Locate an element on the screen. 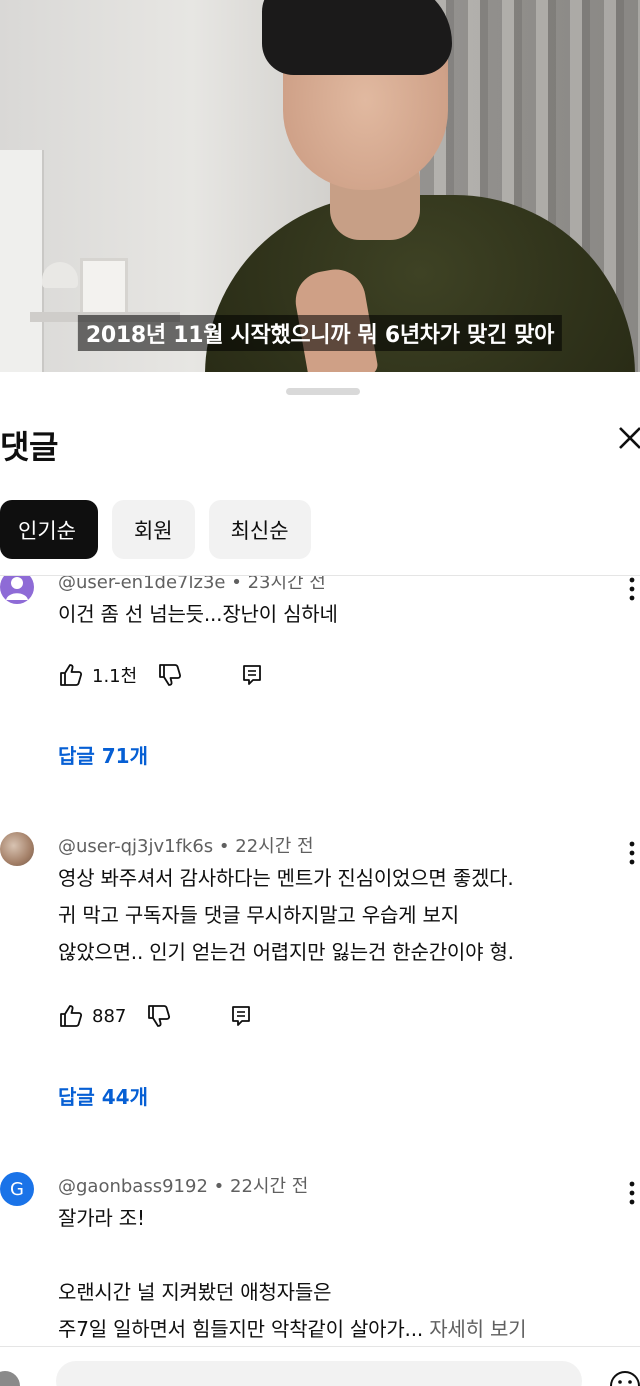  comment-line: 주7일 일하면서 힘들지만 악착같이 살아가... 자세히 보기 is located at coordinates (292, 1328).